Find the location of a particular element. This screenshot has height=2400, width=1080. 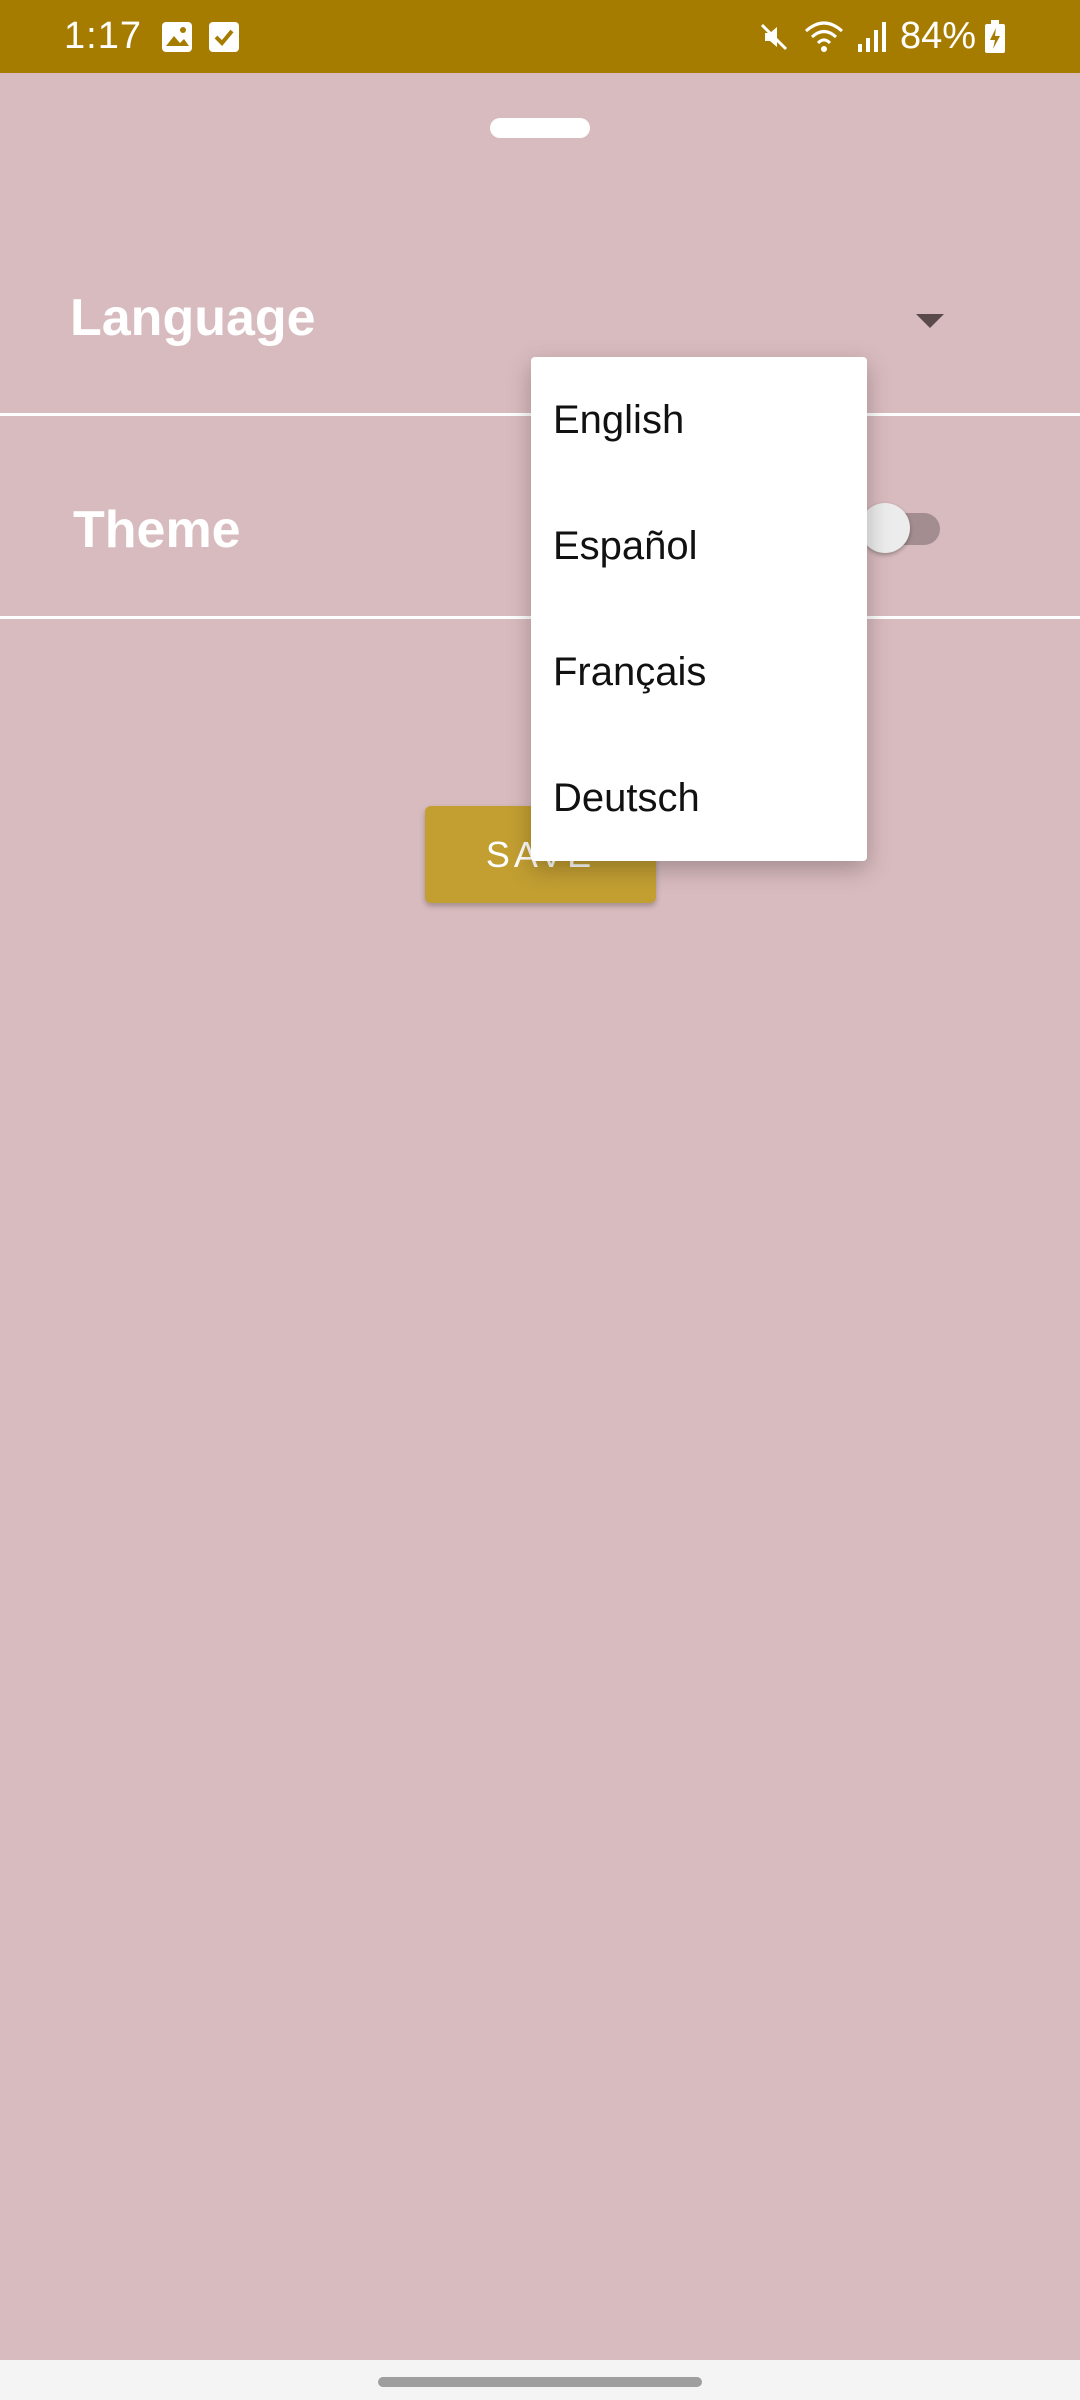

toggle-thumb is located at coordinates (885, 528).